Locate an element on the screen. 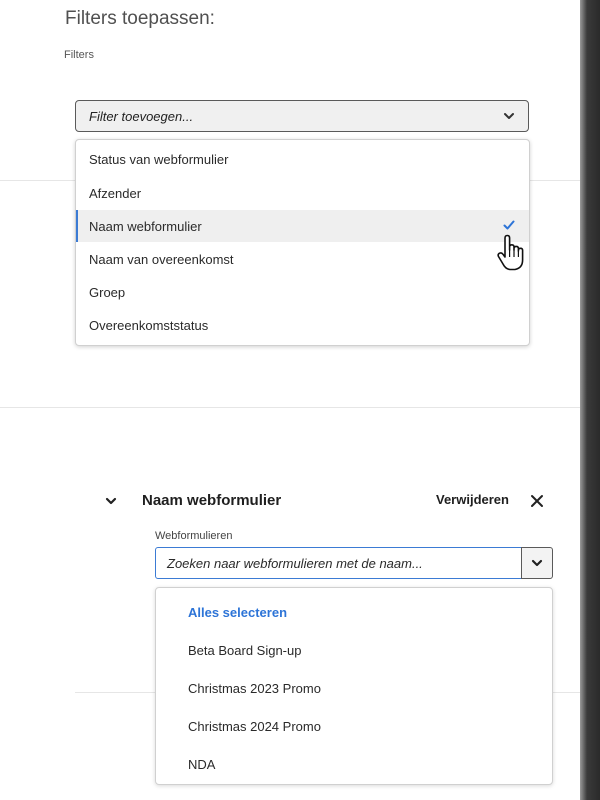 Image resolution: width=600 pixels, height=800 pixels. webform-option: NDA is located at coordinates (201, 764).